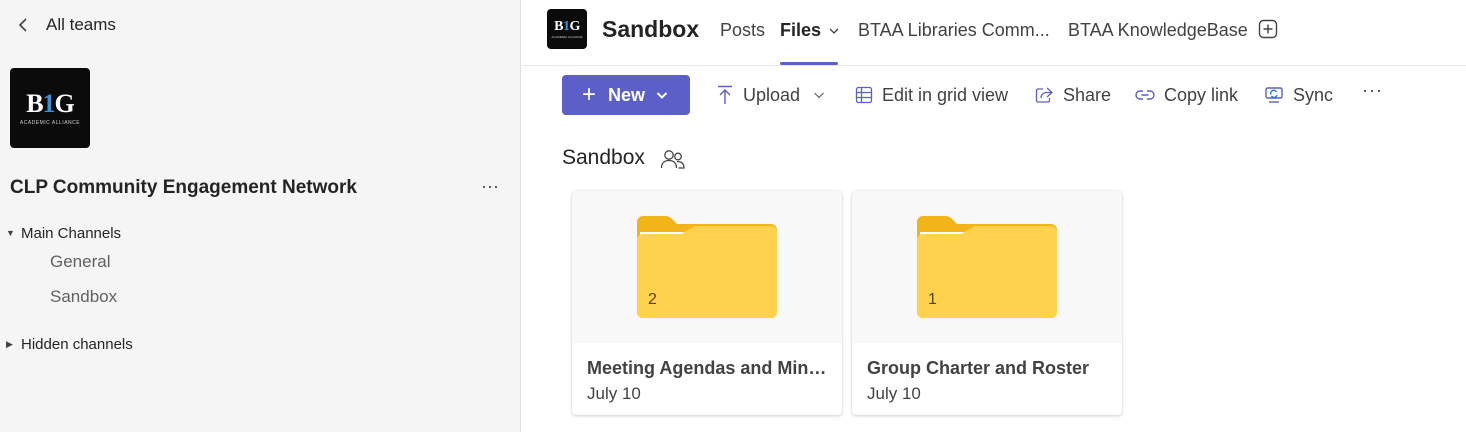 Image resolution: width=1466 pixels, height=432 pixels. What do you see at coordinates (652, 299) in the screenshot?
I see `folder-item-count: 2` at bounding box center [652, 299].